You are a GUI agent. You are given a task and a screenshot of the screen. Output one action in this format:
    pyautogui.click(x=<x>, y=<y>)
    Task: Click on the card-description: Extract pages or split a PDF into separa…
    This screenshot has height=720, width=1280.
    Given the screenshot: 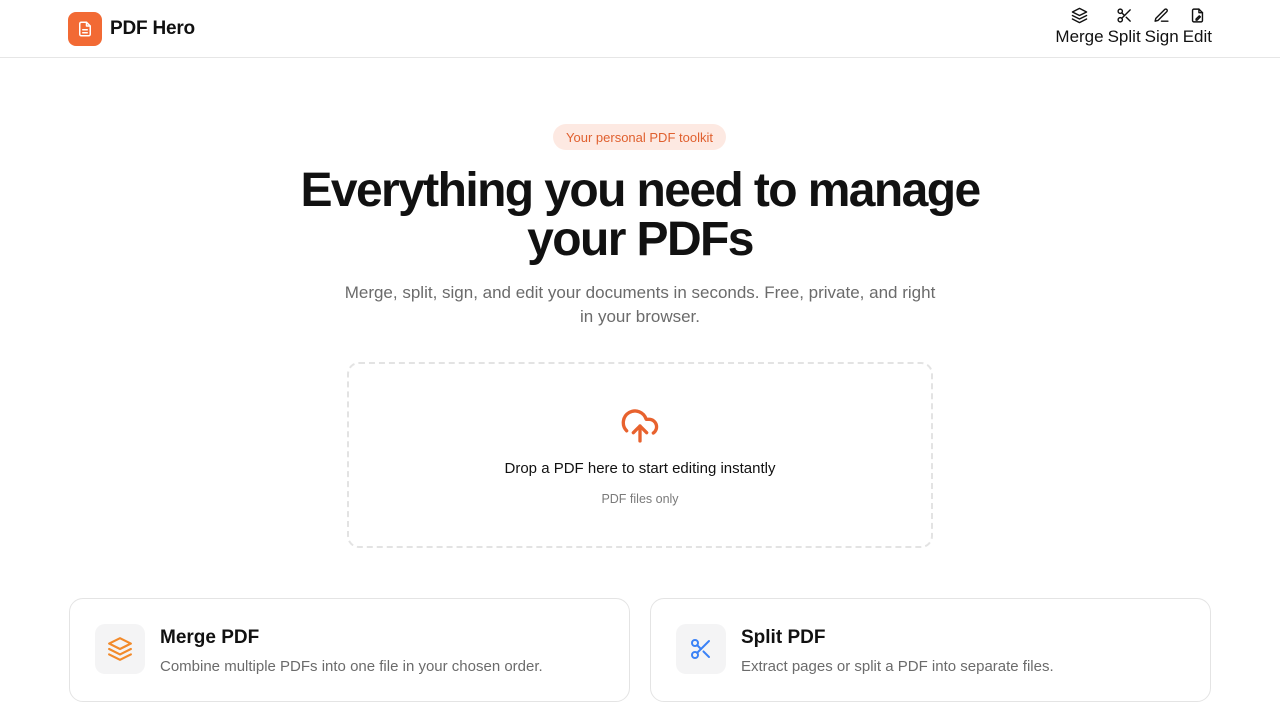 What is the action you would take?
    pyautogui.click(x=897, y=666)
    